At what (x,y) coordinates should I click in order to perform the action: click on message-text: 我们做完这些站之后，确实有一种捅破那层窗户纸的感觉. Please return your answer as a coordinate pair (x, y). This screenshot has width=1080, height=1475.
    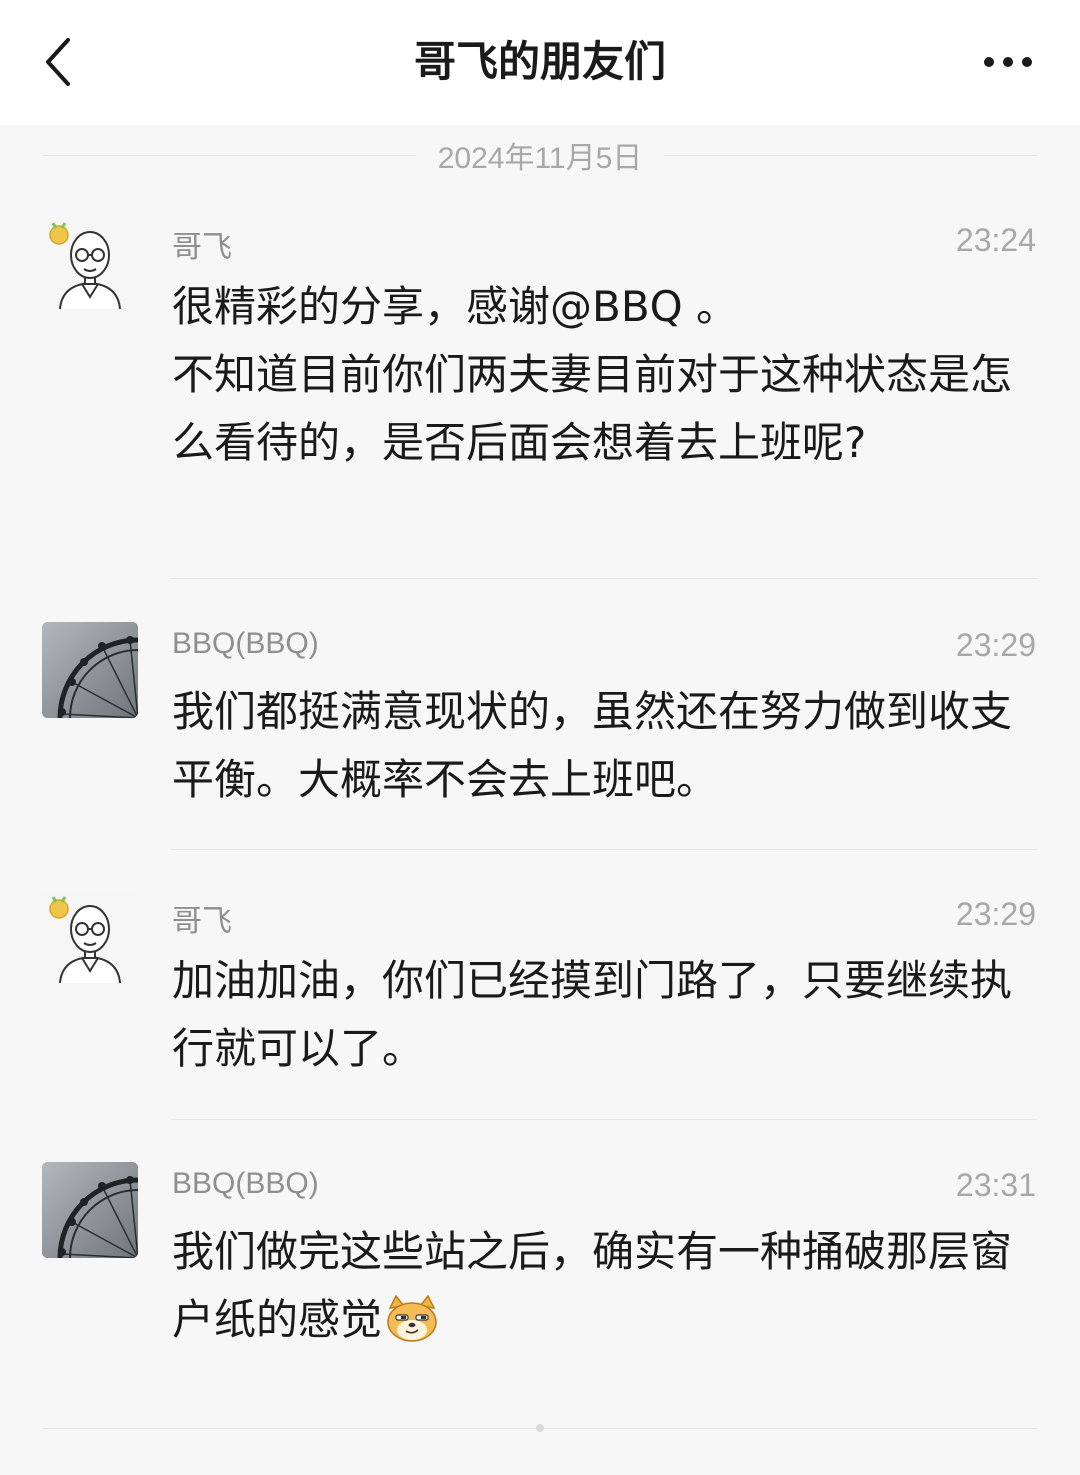
    Looking at the image, I should click on (592, 1285).